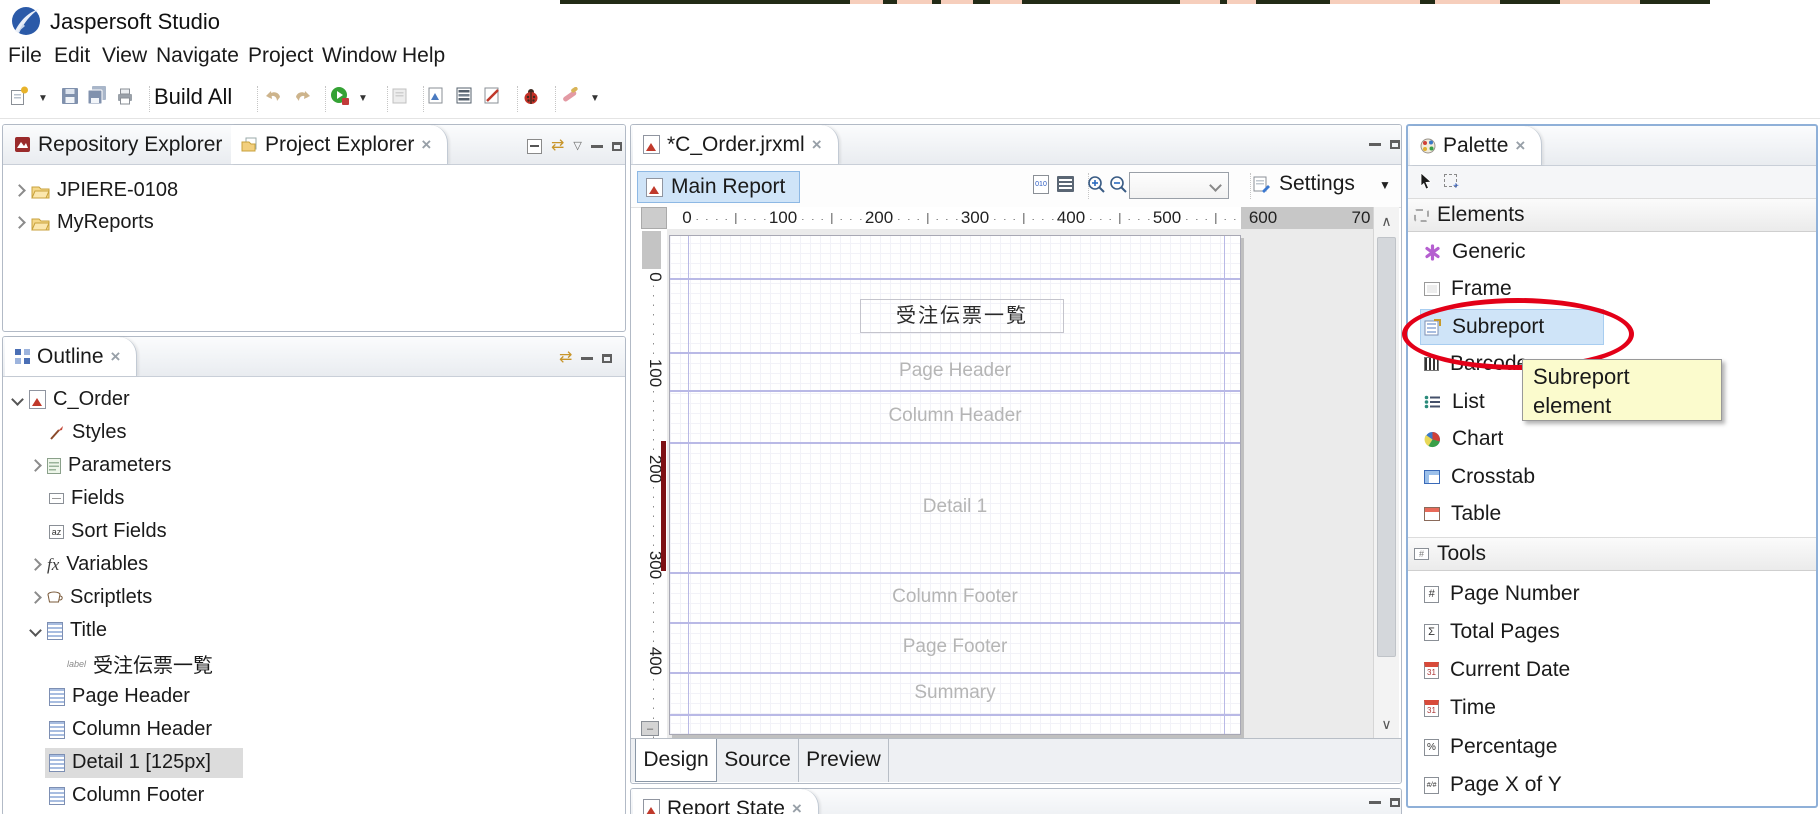 This screenshot has width=1820, height=814. What do you see at coordinates (108, 531) in the screenshot?
I see `outline-item-sort-fields: az Sort Fields` at bounding box center [108, 531].